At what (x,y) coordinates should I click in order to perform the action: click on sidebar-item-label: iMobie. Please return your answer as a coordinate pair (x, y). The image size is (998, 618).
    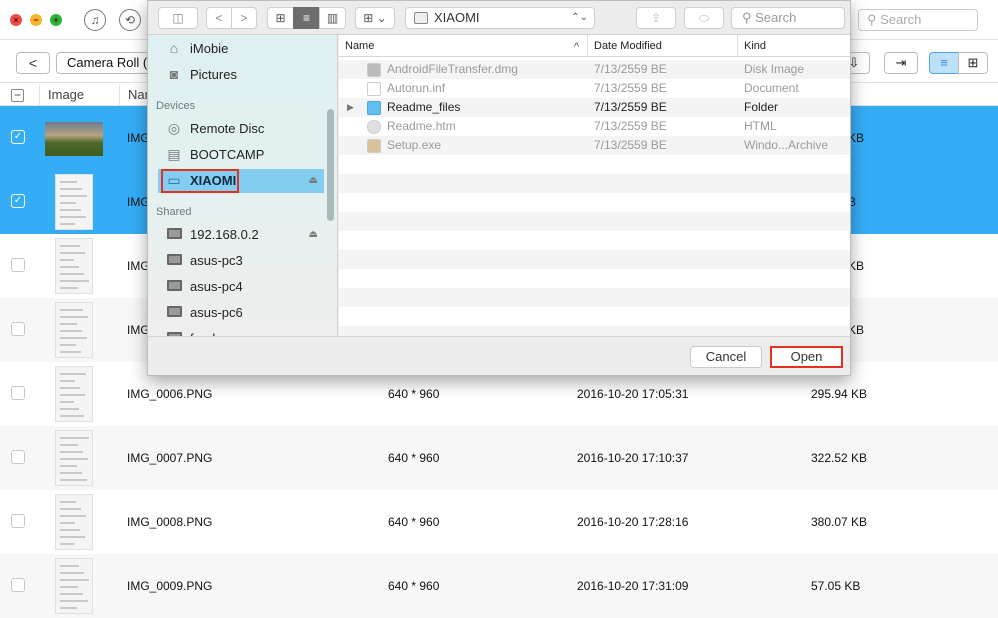
    Looking at the image, I should click on (209, 48).